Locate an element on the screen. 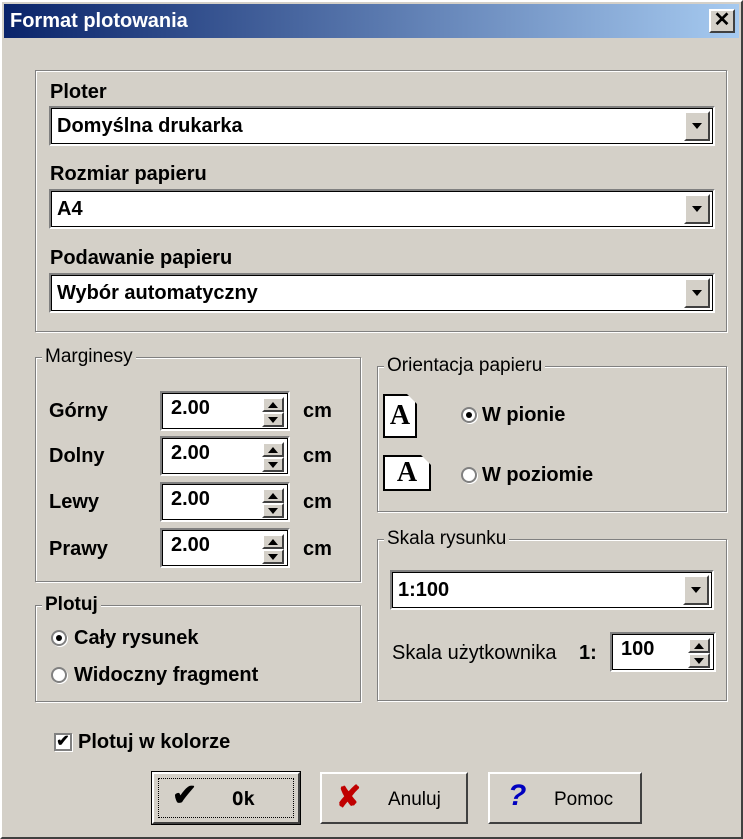 The image size is (743, 839). user-scale-input: 100 is located at coordinates (663, 652).